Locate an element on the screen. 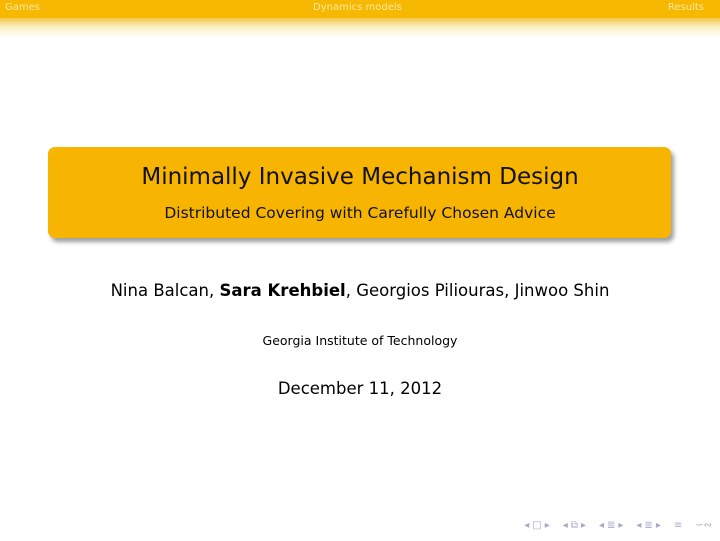 Image resolution: width=720 pixels, height=541 pixels. nav-section-games: Games is located at coordinates (22, 7).